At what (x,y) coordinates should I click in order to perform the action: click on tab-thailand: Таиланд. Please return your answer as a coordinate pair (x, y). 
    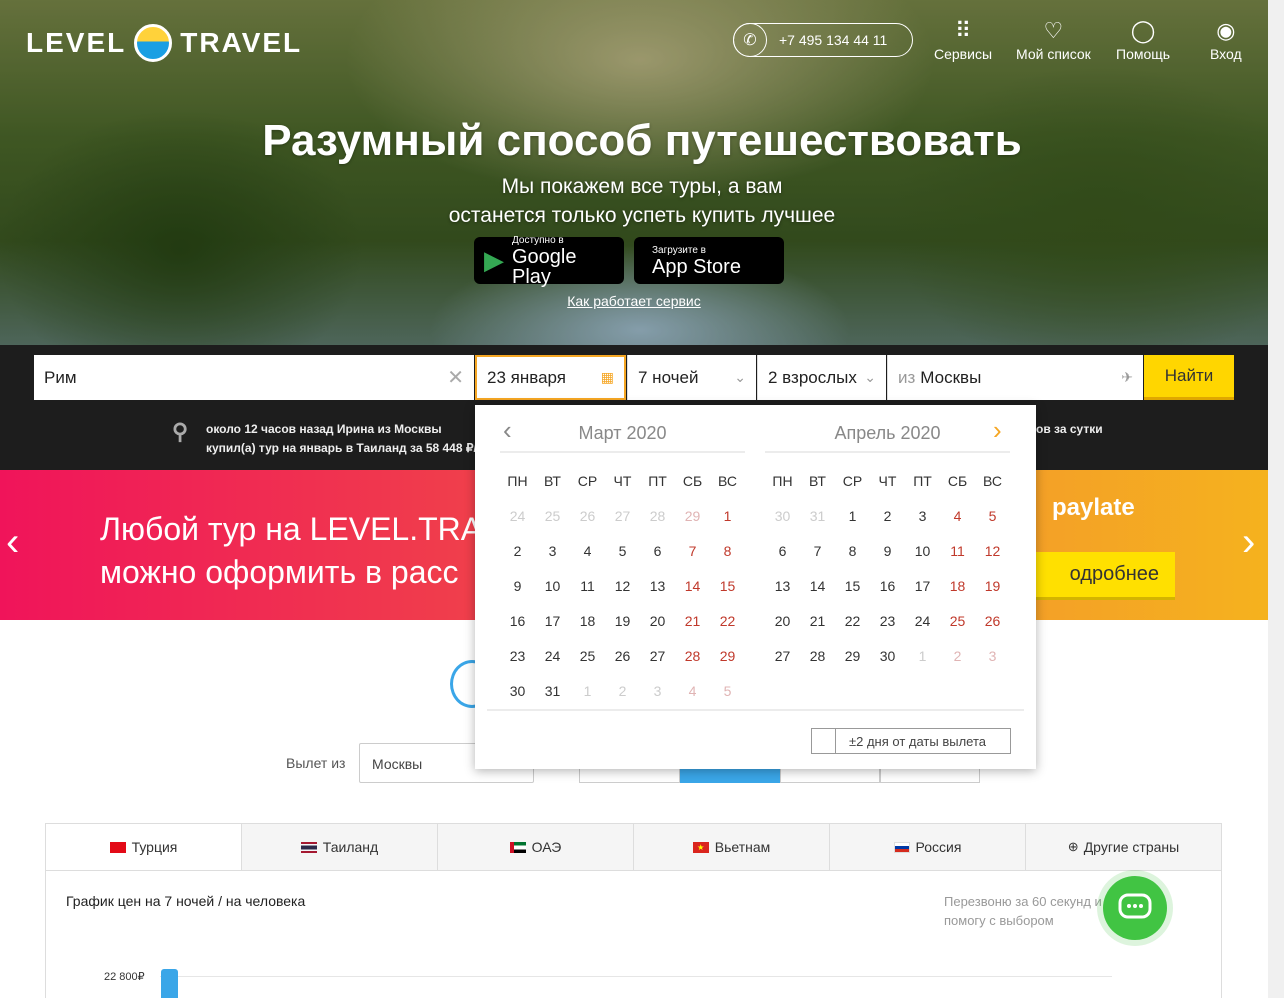
    Looking at the image, I should click on (340, 847).